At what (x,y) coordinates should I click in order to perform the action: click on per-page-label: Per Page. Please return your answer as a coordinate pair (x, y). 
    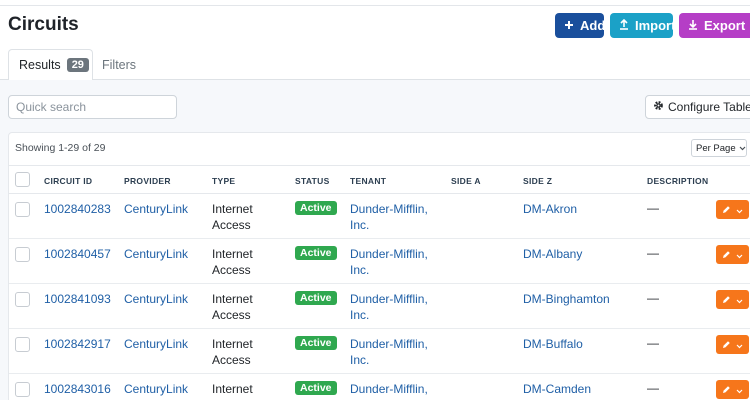
    Looking at the image, I should click on (716, 148).